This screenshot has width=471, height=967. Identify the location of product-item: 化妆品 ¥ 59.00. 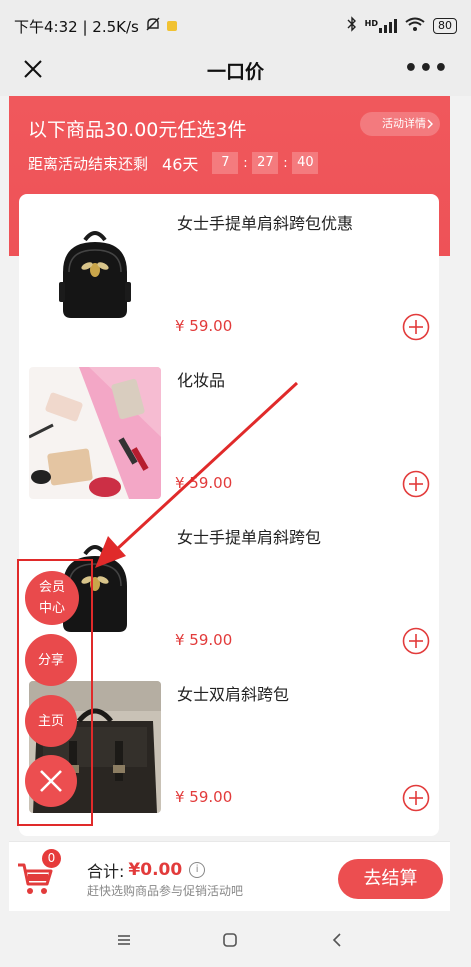
(229, 429).